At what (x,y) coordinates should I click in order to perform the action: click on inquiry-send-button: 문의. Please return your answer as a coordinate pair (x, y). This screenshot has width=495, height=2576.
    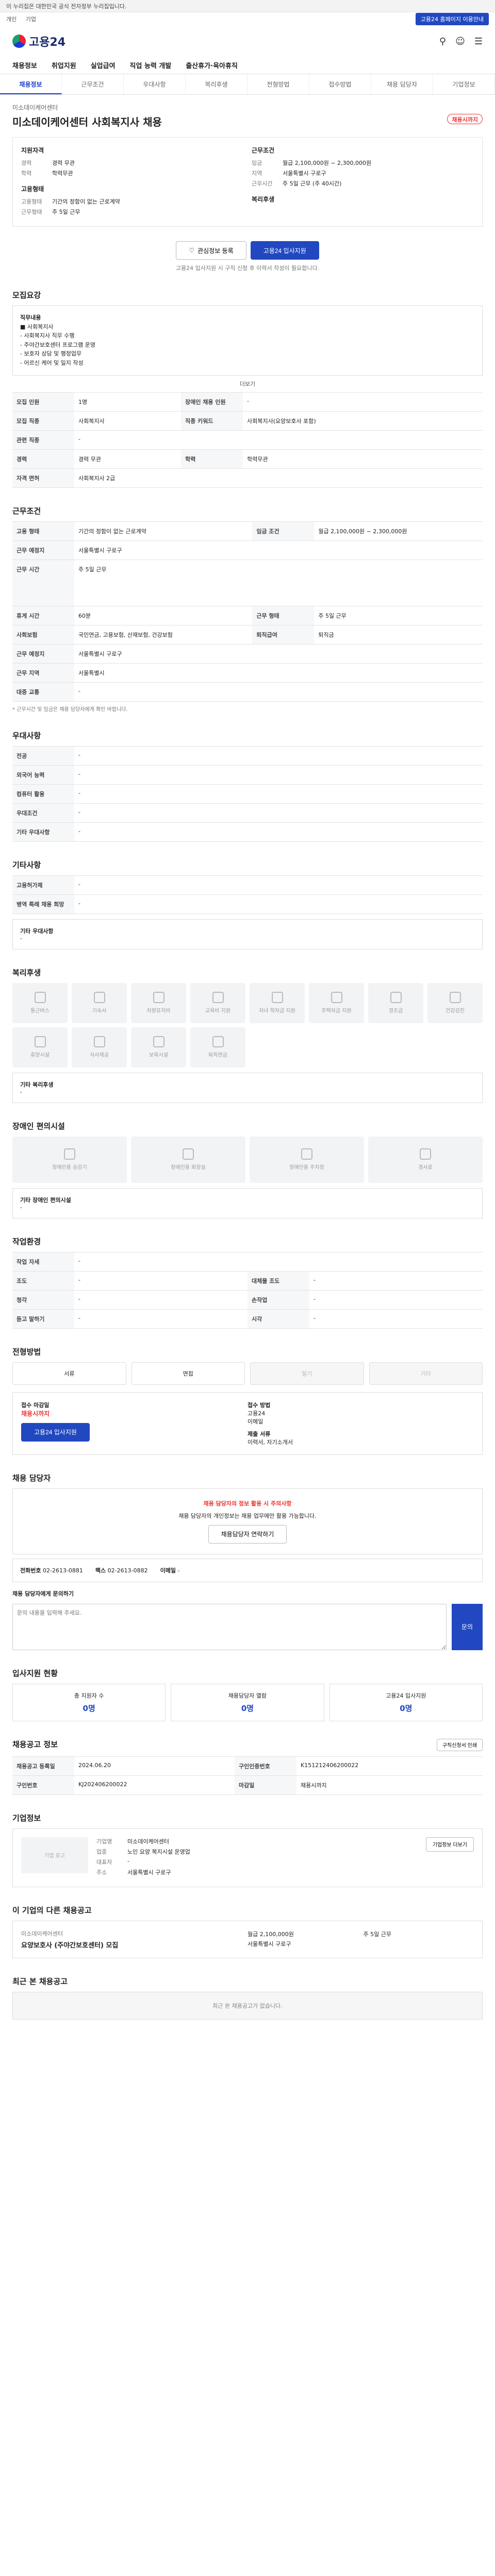
    Looking at the image, I should click on (468, 1626).